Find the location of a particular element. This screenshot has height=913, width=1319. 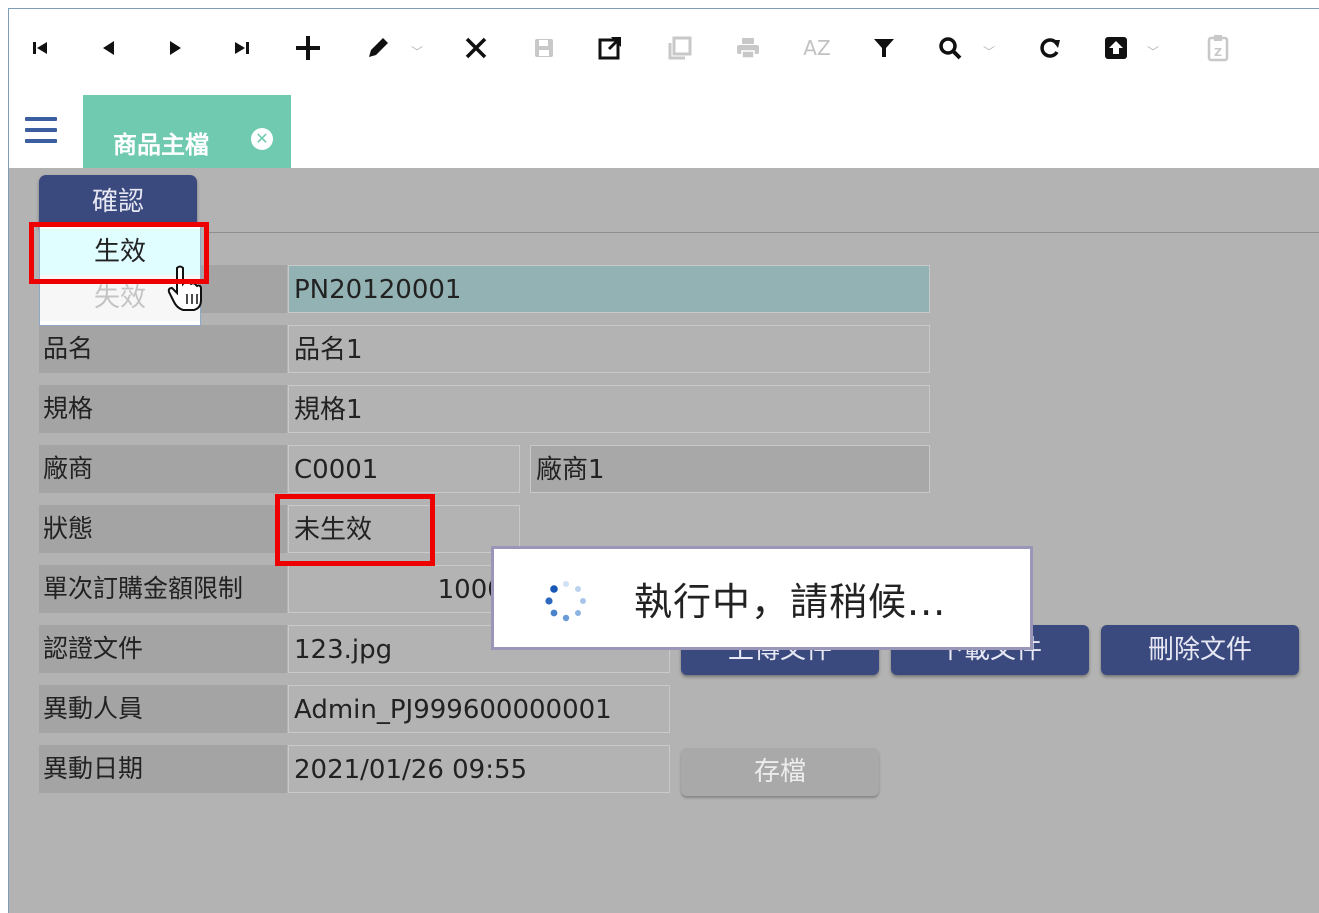

document-label: 認證文件 is located at coordinates (163, 649).